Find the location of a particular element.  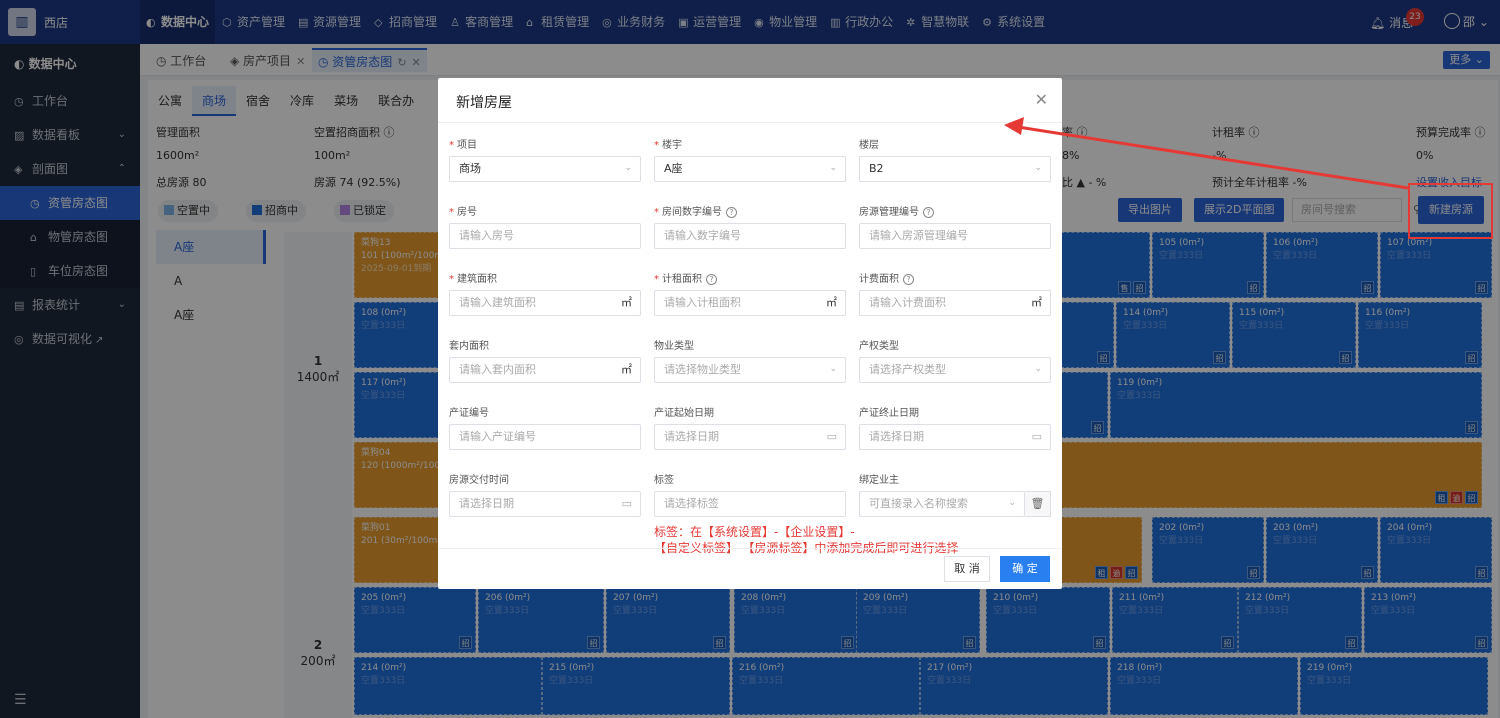

input-value: 可直接录入名称搜索 is located at coordinates (918, 503).